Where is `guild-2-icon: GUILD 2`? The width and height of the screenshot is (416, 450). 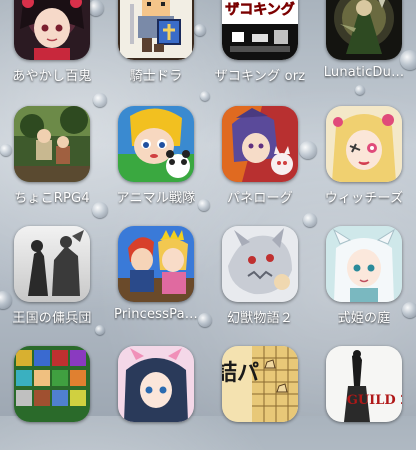 guild-2-icon: GUILD 2 is located at coordinates (364, 384).